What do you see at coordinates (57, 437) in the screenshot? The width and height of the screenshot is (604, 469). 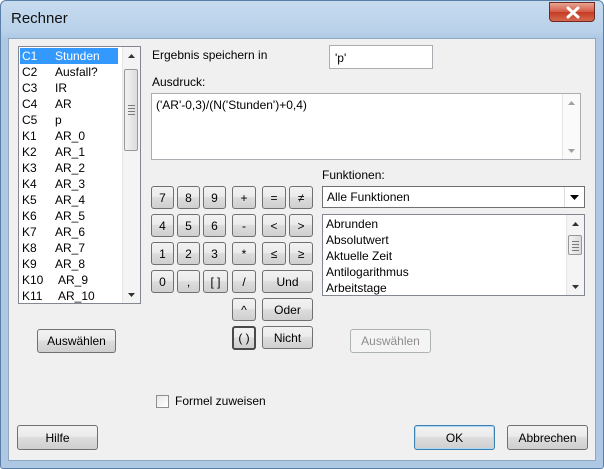 I see `help-button: Hilfe` at bounding box center [57, 437].